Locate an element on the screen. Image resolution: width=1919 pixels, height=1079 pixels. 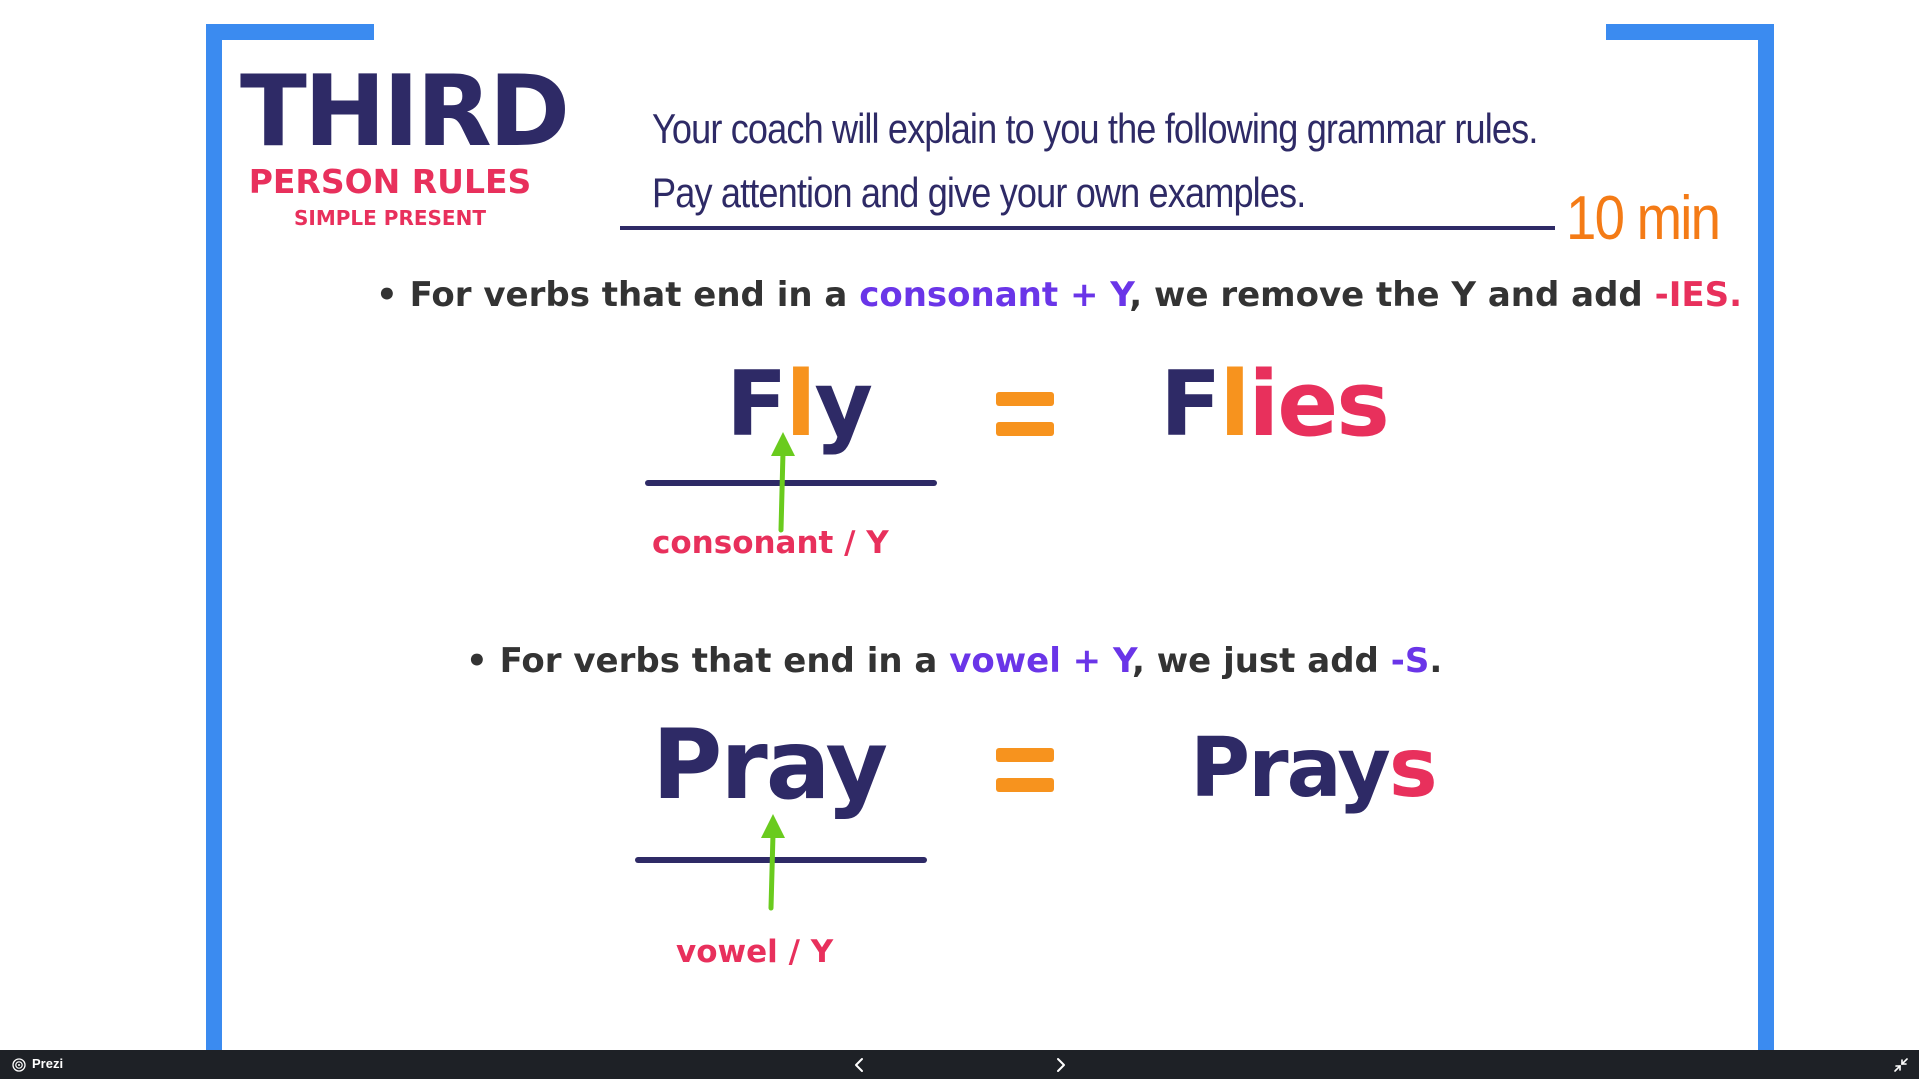
example-word-flies: Flies is located at coordinates (1275, 405).